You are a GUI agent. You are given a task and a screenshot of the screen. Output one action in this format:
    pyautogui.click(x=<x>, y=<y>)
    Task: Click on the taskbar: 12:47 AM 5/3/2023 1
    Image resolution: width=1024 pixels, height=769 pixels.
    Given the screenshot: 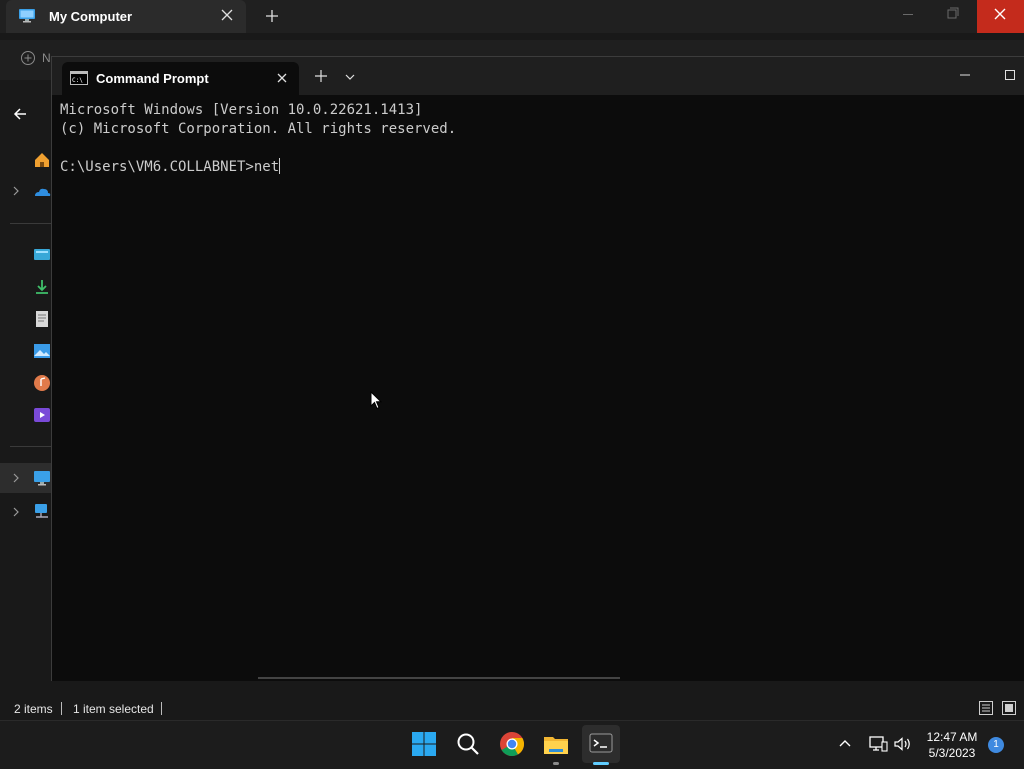 What is the action you would take?
    pyautogui.click(x=512, y=744)
    